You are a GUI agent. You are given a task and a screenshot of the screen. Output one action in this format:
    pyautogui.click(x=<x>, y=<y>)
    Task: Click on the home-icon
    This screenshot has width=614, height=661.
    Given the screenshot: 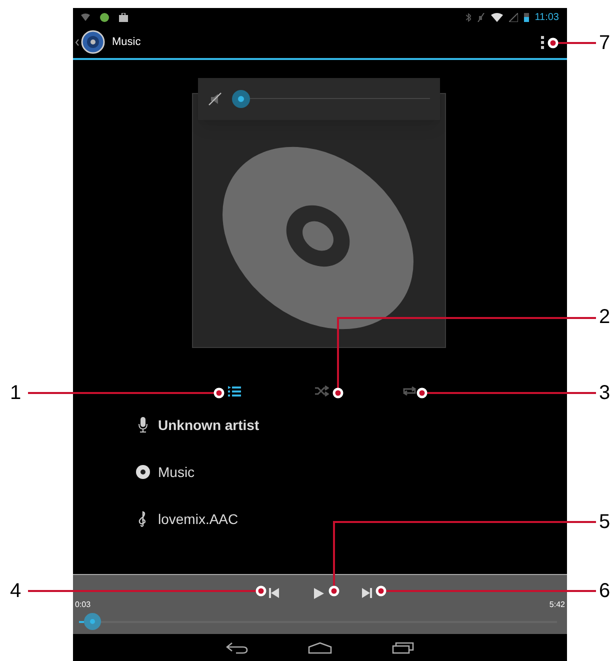 What is the action you would take?
    pyautogui.click(x=320, y=648)
    